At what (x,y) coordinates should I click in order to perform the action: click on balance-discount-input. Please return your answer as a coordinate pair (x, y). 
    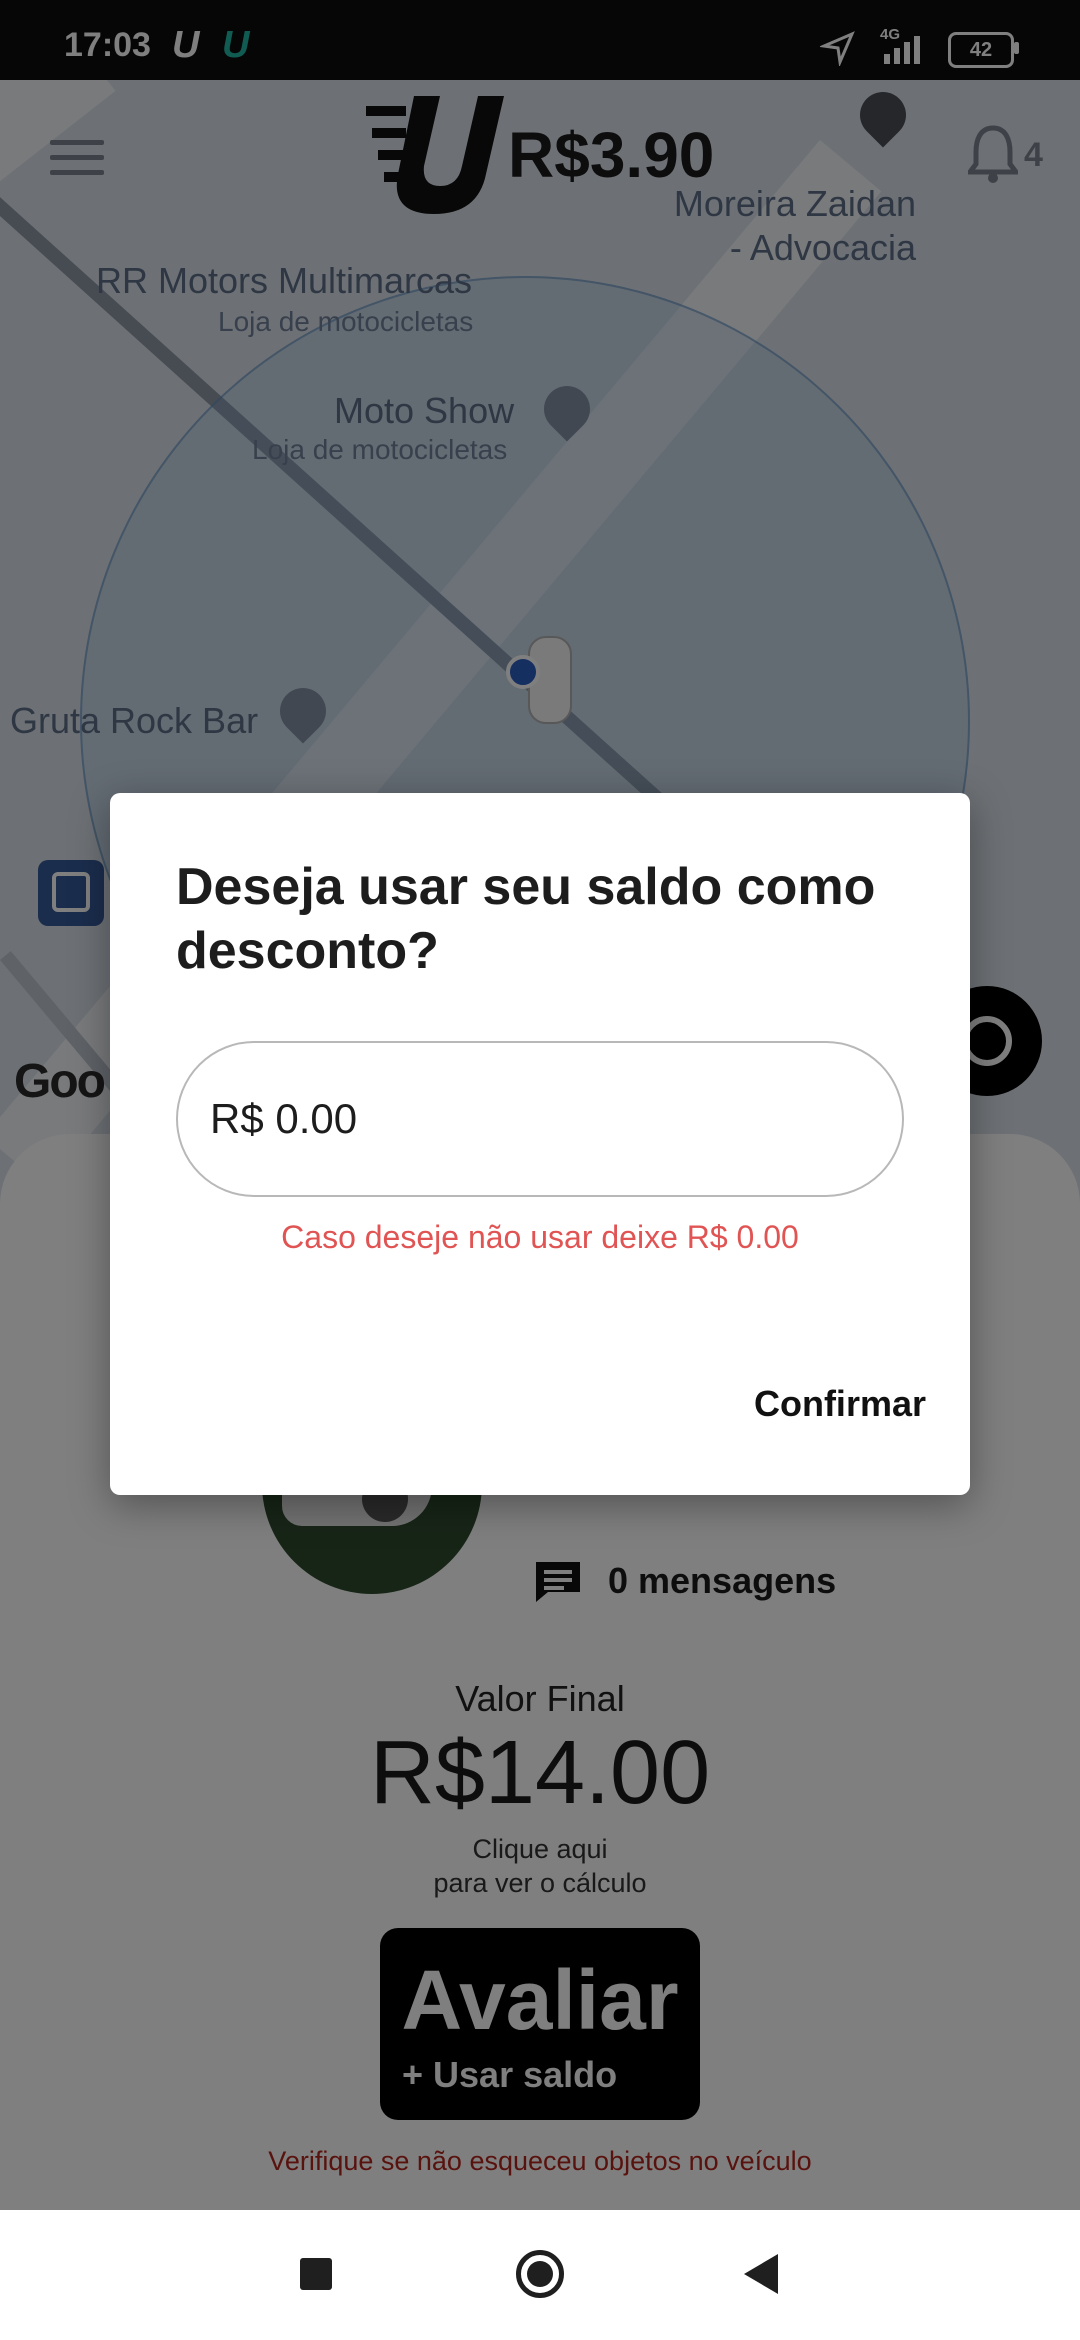
    Looking at the image, I should click on (540, 1119).